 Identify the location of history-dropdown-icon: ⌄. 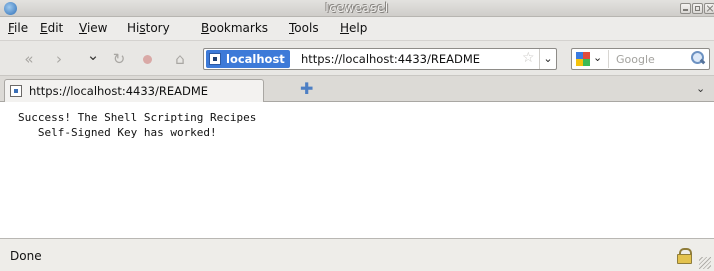
(93, 55).